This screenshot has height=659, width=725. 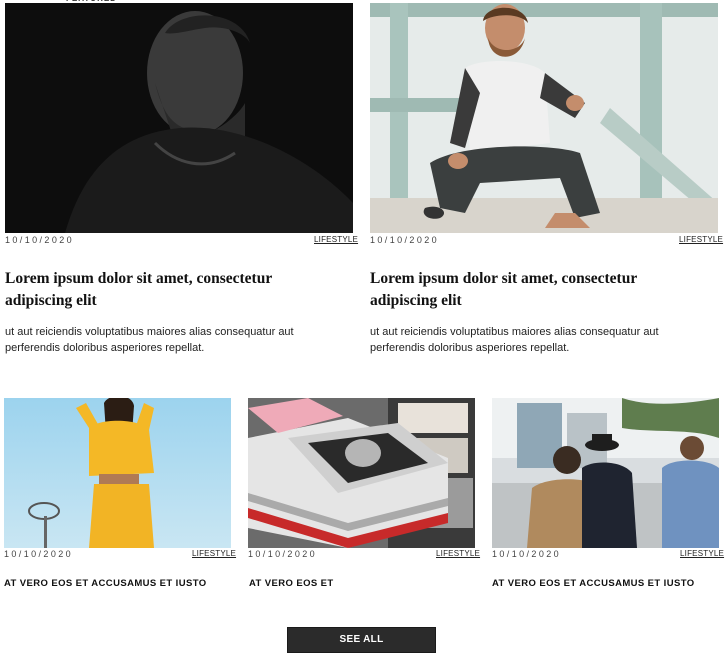 What do you see at coordinates (39, 554) in the screenshot?
I see `small-card-1-date: 10/10/2020` at bounding box center [39, 554].